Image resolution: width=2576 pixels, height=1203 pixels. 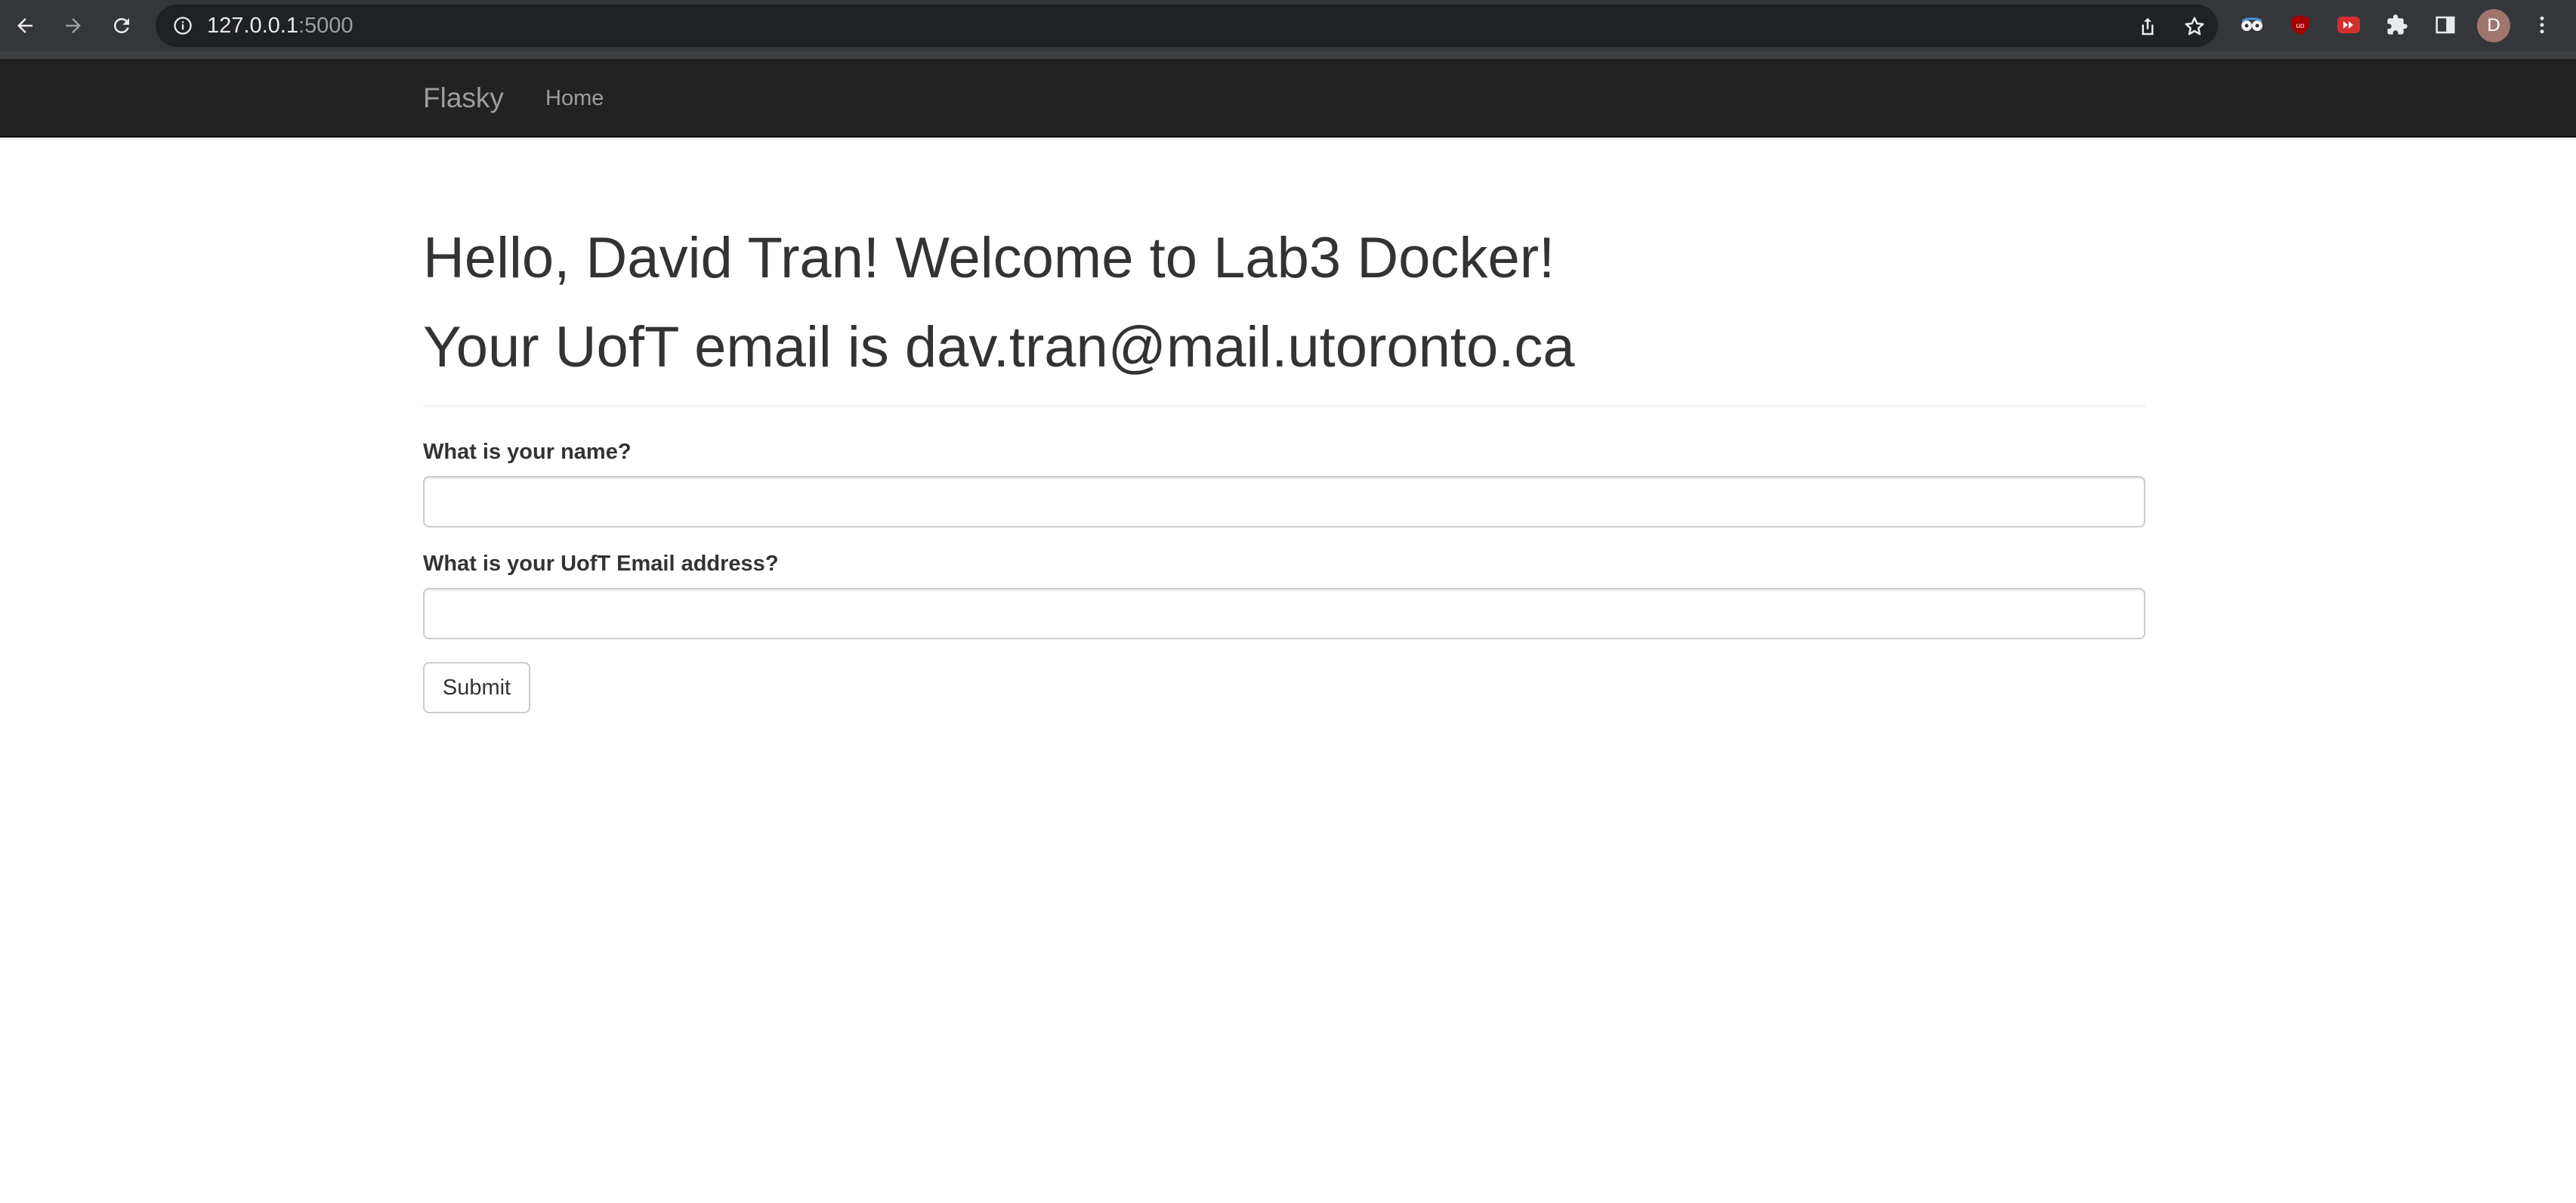 What do you see at coordinates (574, 99) in the screenshot?
I see `nav-link-home: Home` at bounding box center [574, 99].